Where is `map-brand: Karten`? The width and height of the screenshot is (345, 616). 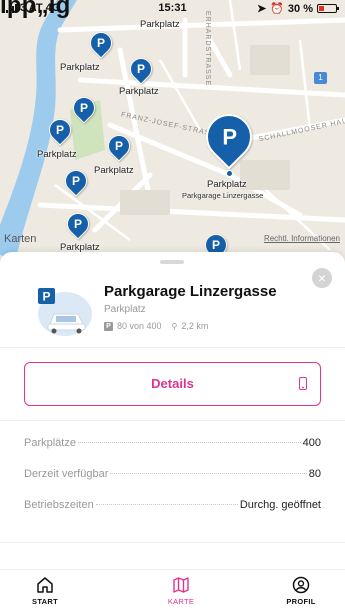
map-brand: Karten is located at coordinates (20, 239).